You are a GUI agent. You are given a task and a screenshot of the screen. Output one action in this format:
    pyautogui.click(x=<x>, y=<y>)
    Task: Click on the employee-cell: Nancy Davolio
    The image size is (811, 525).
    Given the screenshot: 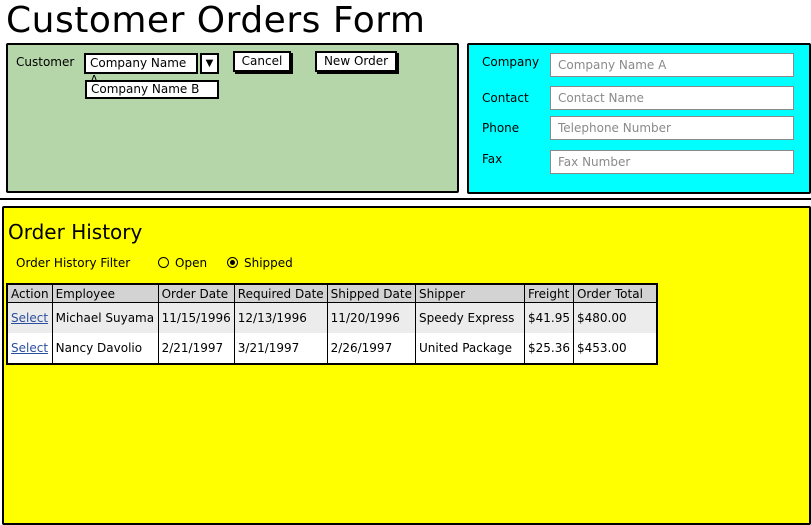 What is the action you would take?
    pyautogui.click(x=105, y=348)
    